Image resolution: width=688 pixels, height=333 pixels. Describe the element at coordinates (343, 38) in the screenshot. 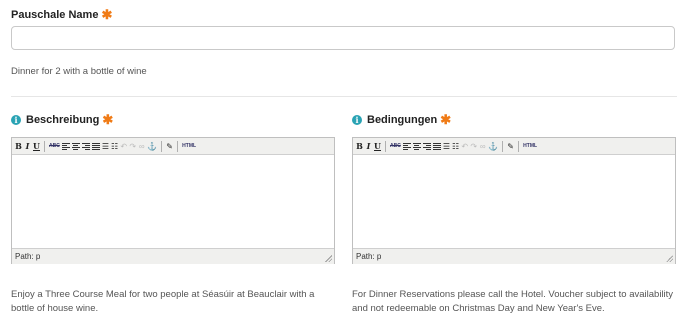

I see `package-name-input` at that location.